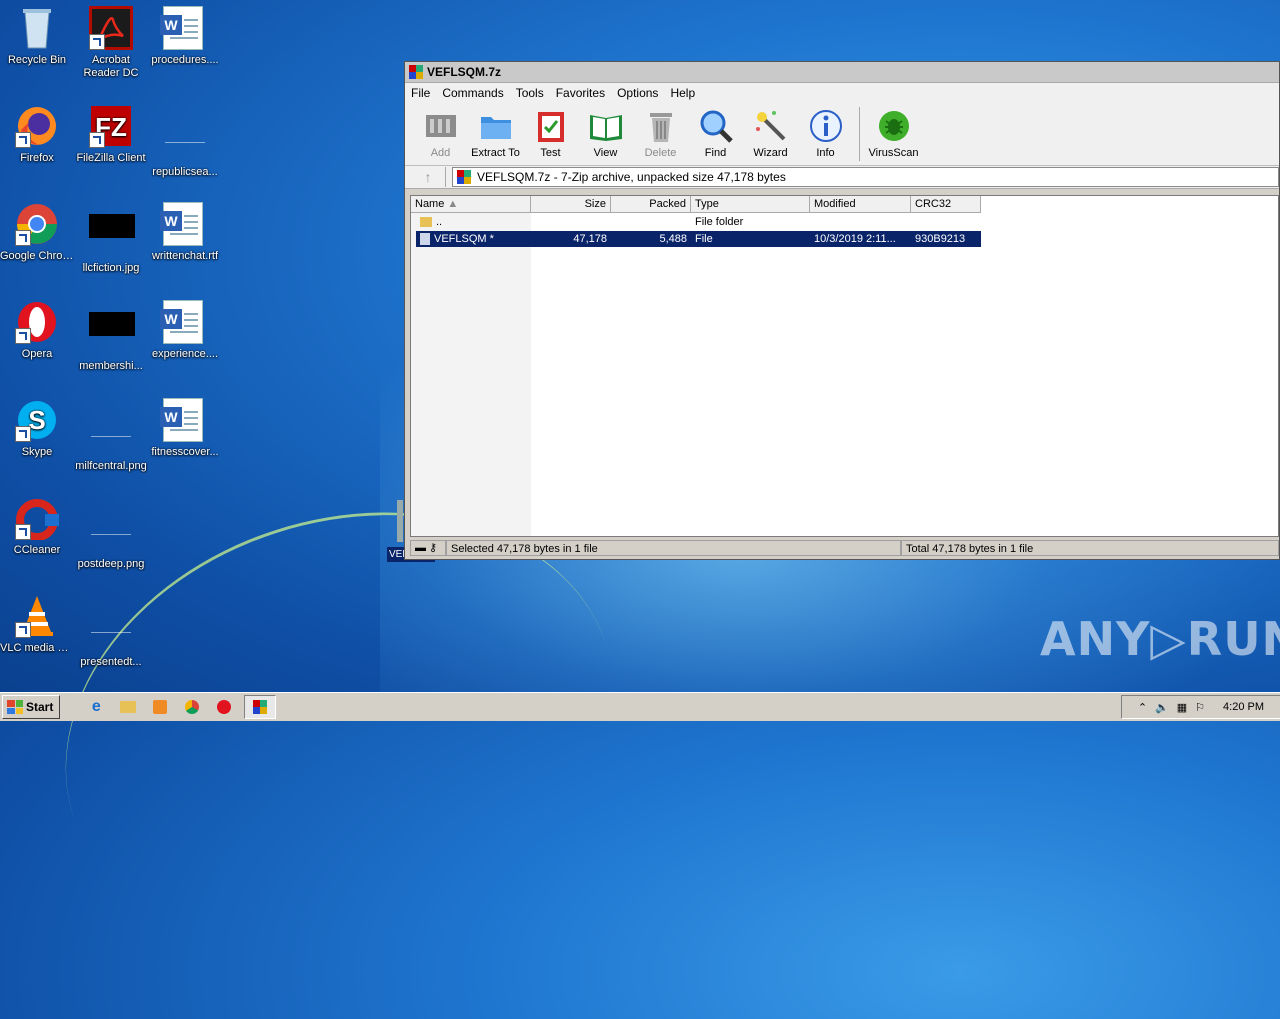 This screenshot has width=1280, height=1019. Describe the element at coordinates (946, 204) in the screenshot. I see `column-crc32: CRC32` at that location.